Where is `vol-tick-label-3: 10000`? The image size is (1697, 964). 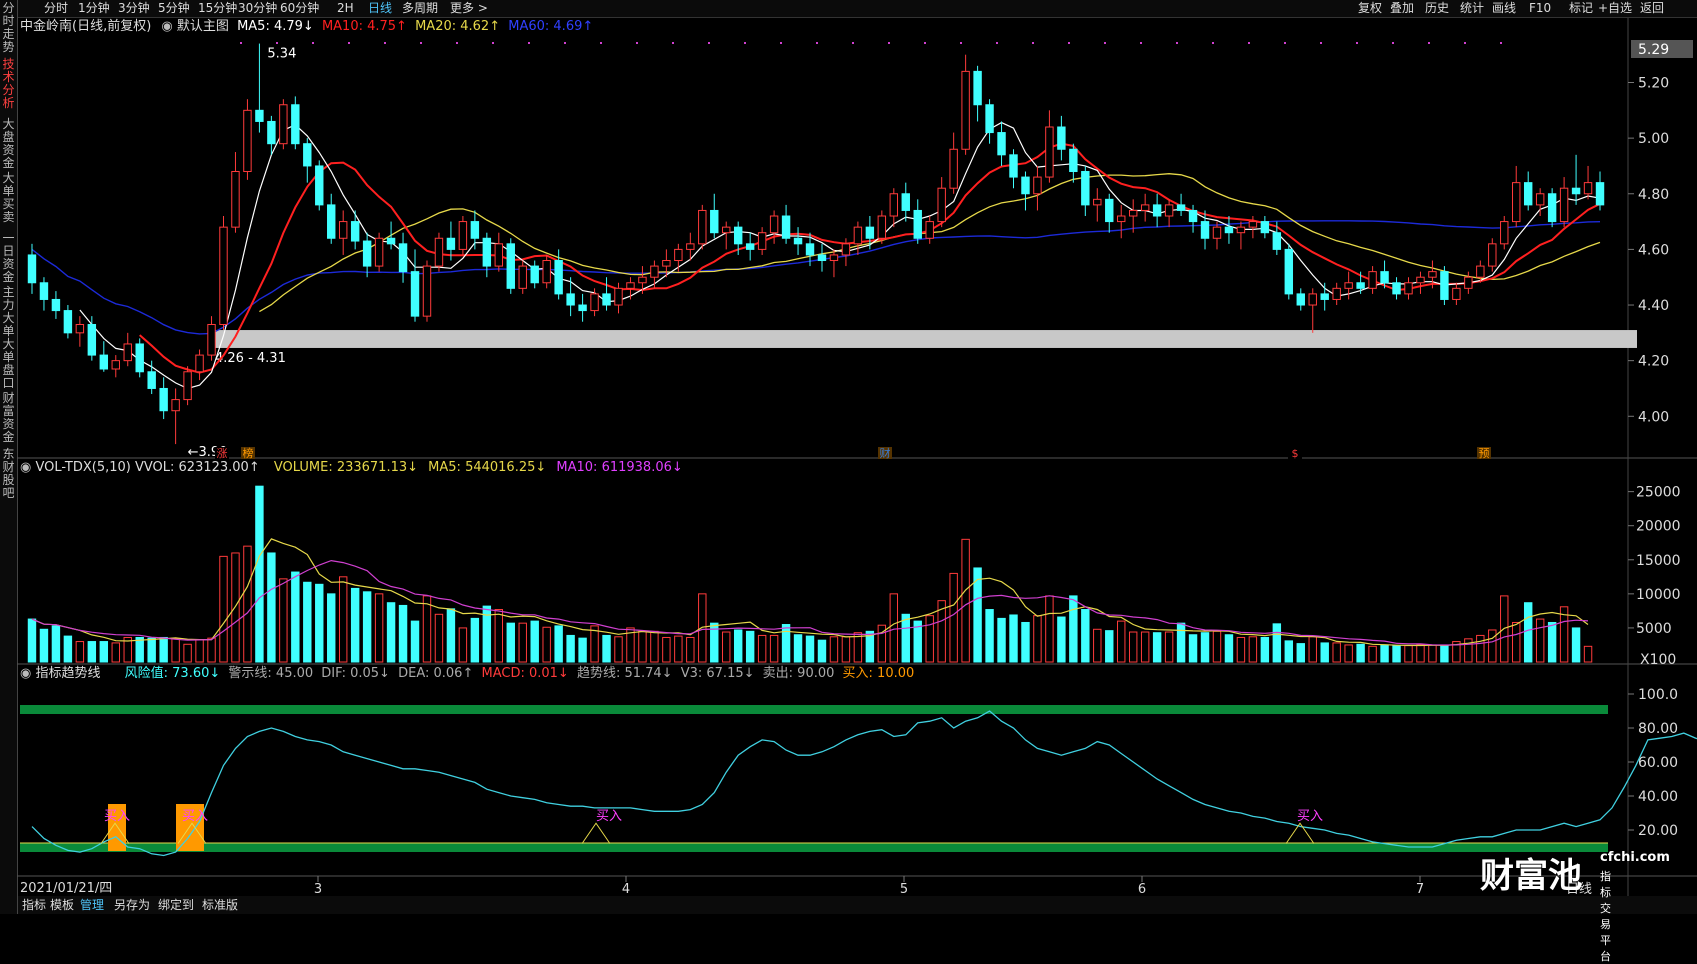 vol-tick-label-3: 10000 is located at coordinates (1658, 595).